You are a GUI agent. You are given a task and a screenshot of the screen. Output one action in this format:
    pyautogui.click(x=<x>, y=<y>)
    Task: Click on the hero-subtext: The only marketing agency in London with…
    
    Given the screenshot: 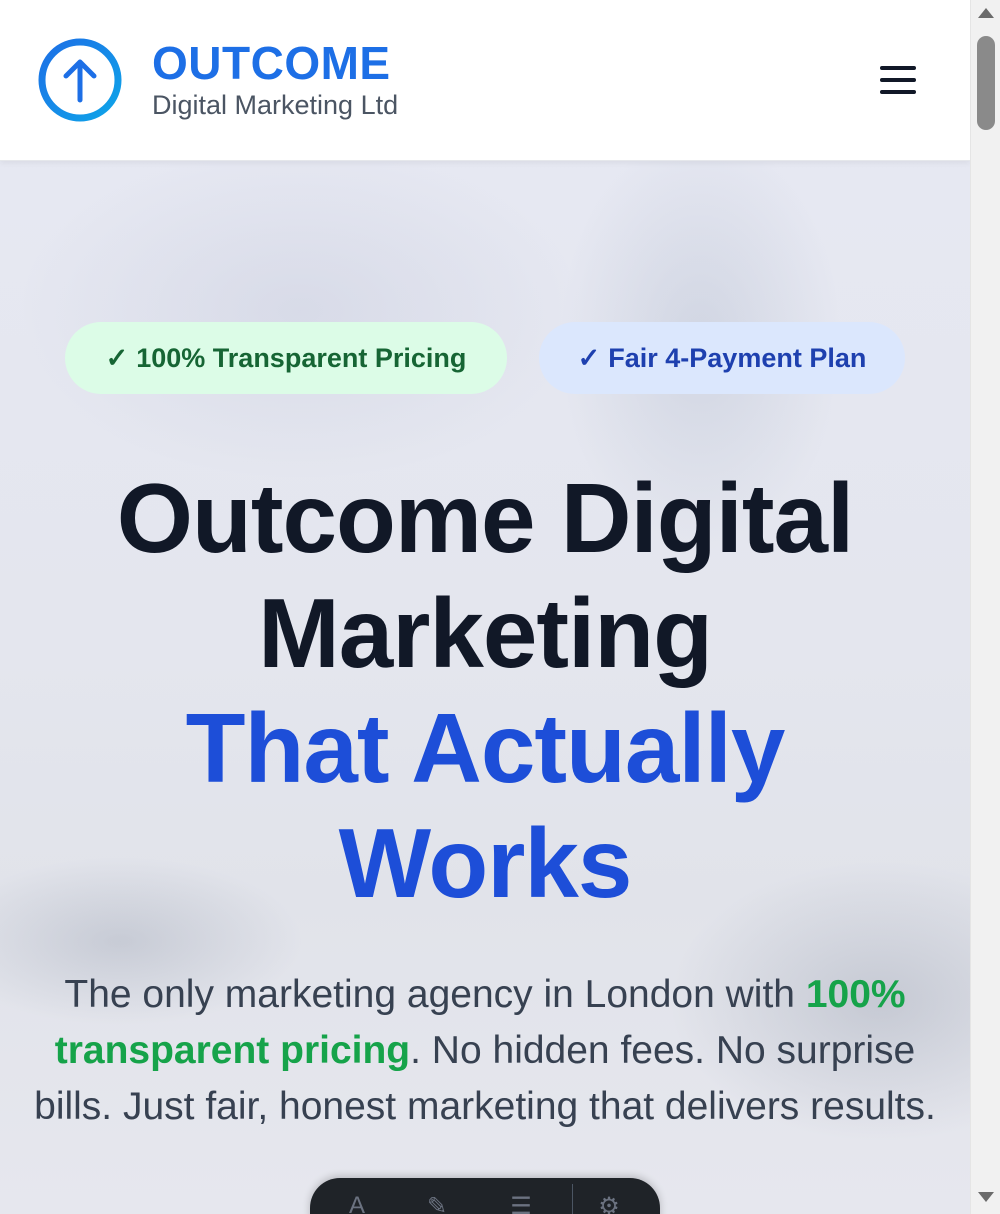 What is the action you would take?
    pyautogui.click(x=485, y=1051)
    